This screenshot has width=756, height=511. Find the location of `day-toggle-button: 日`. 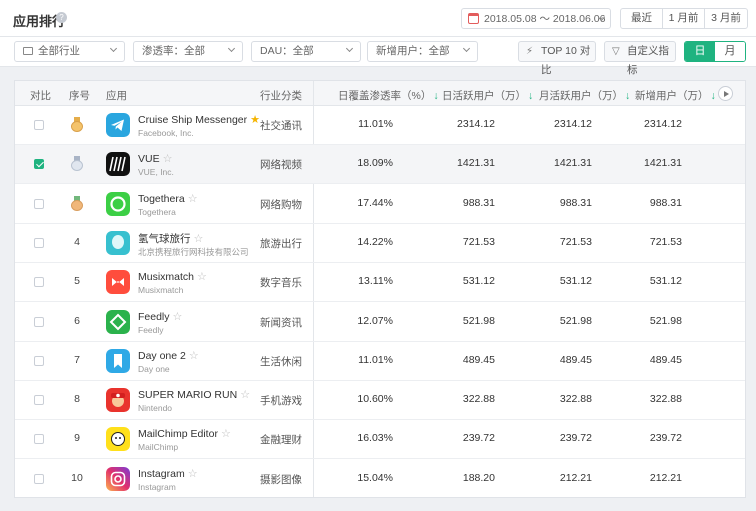

day-toggle-button: 日 is located at coordinates (700, 51).